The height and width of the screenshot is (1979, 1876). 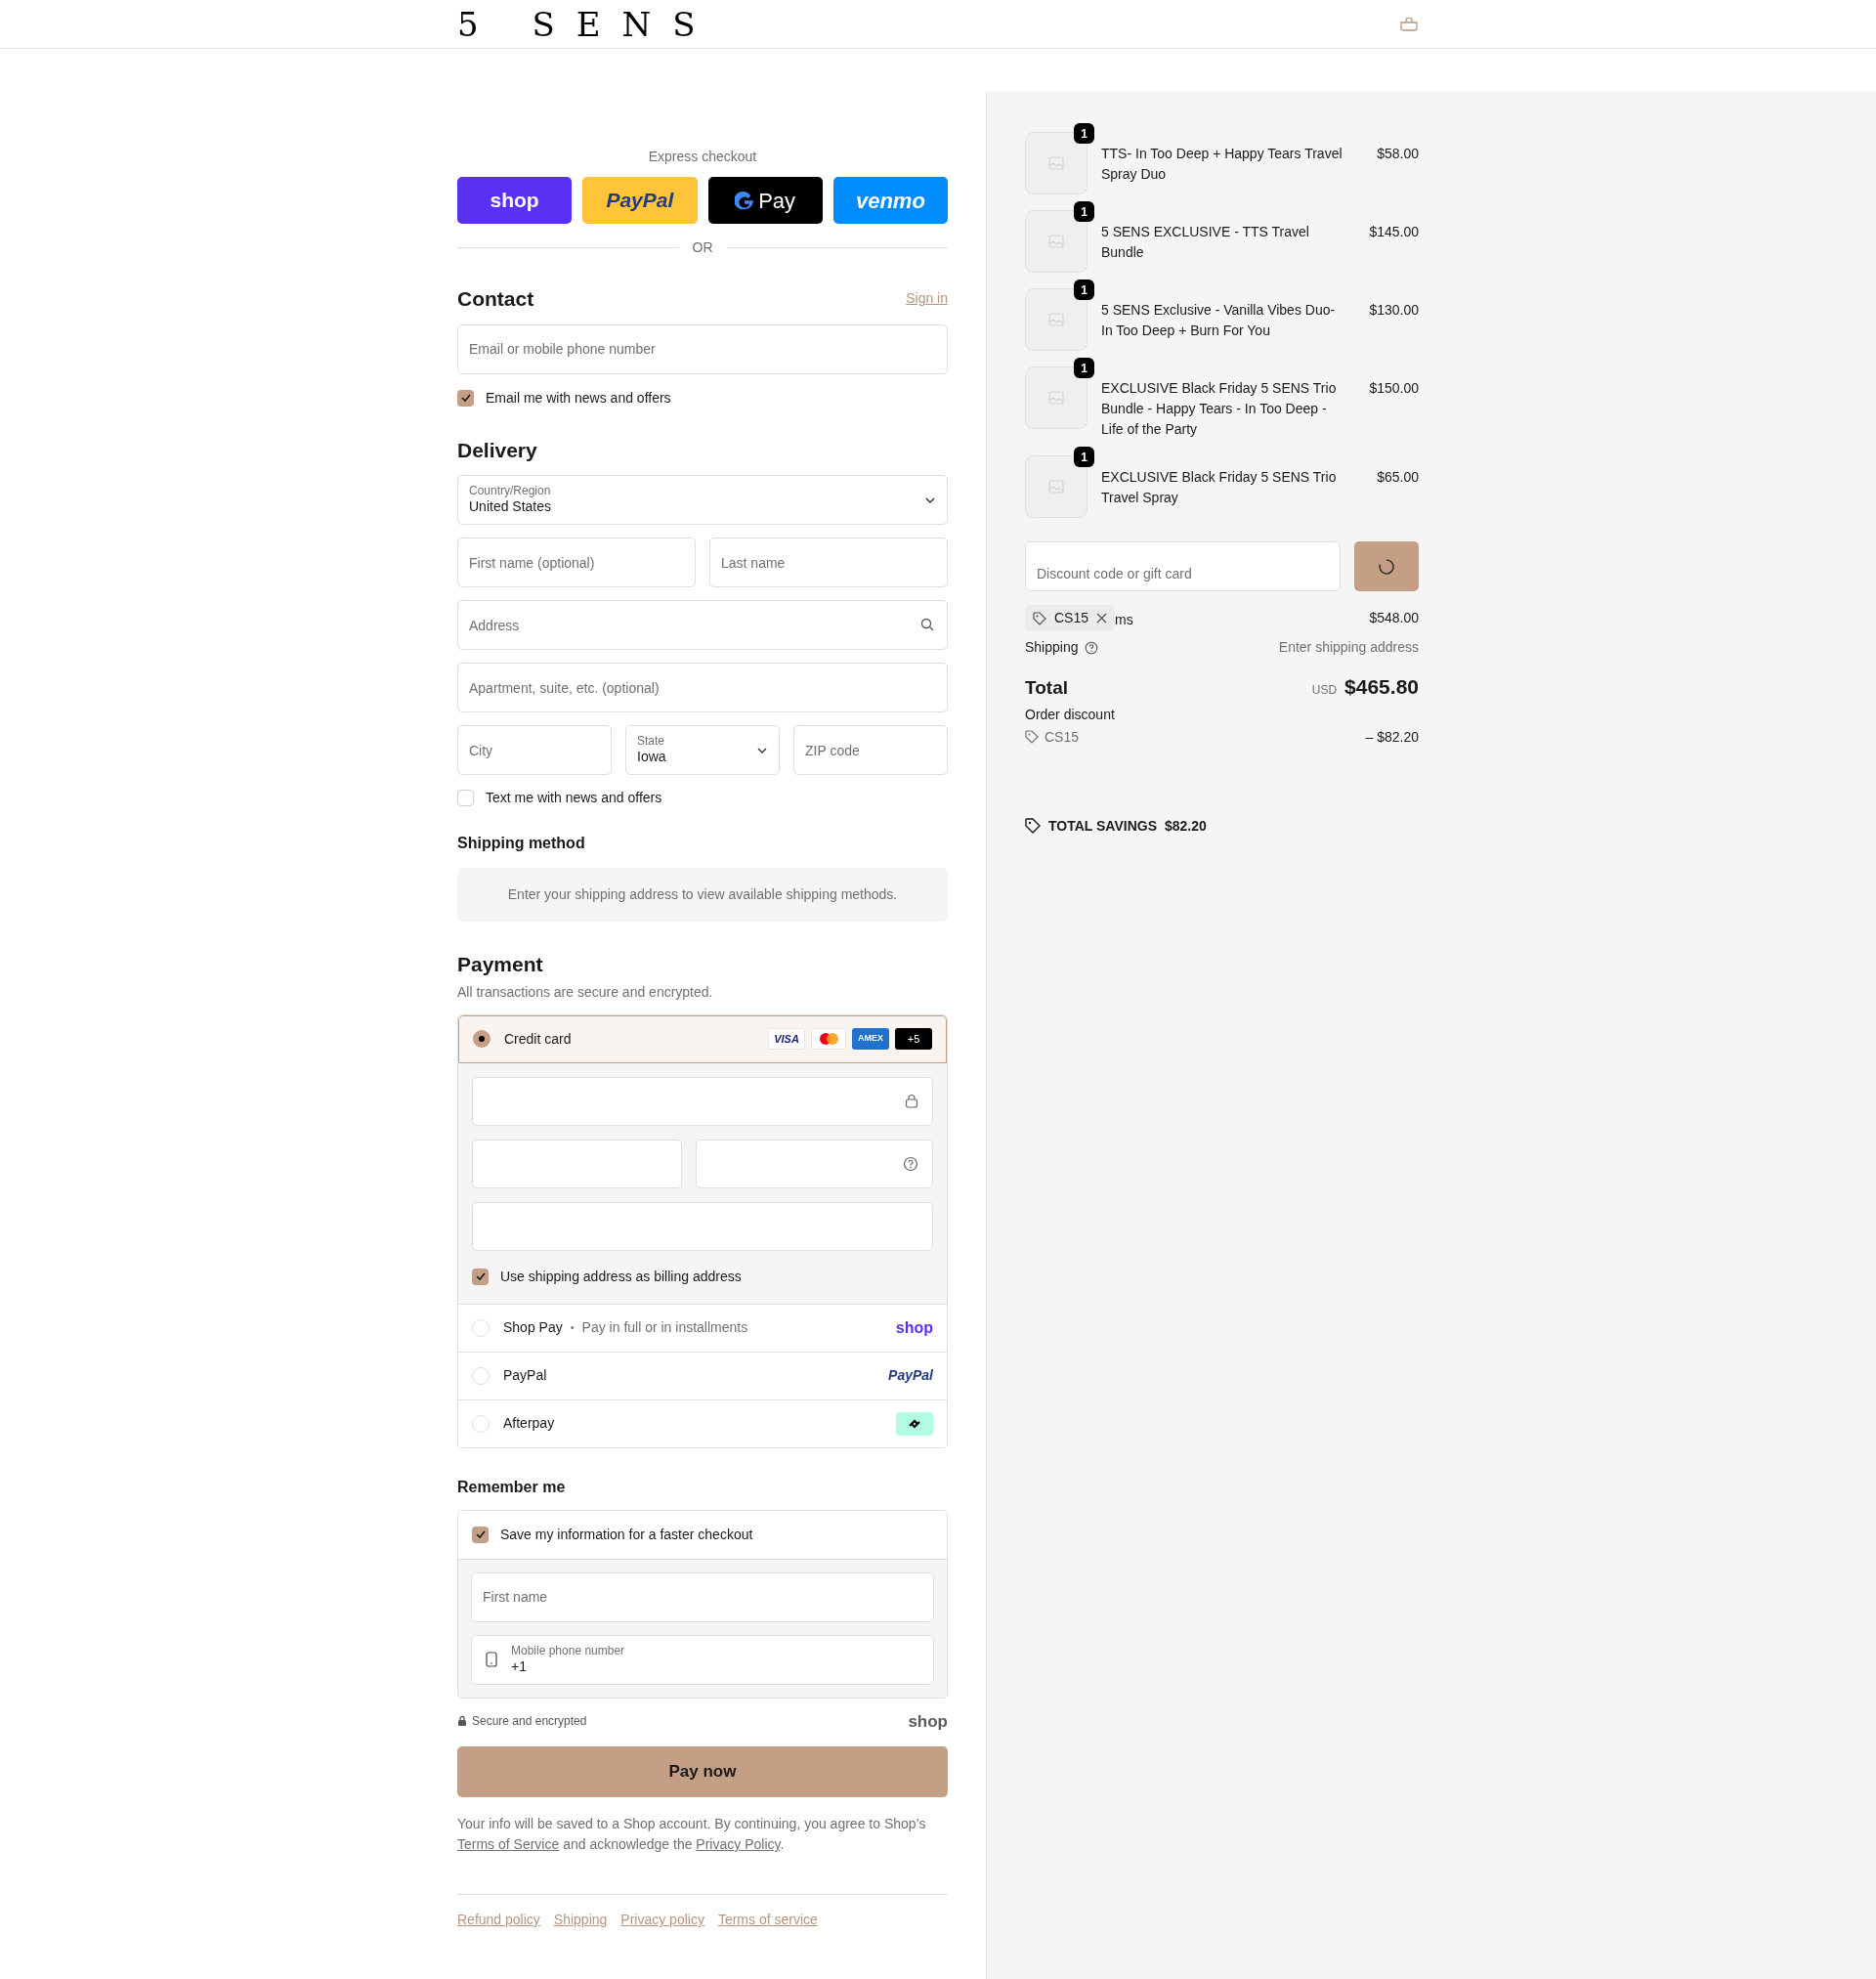 I want to click on search-icon, so click(x=927, y=624).